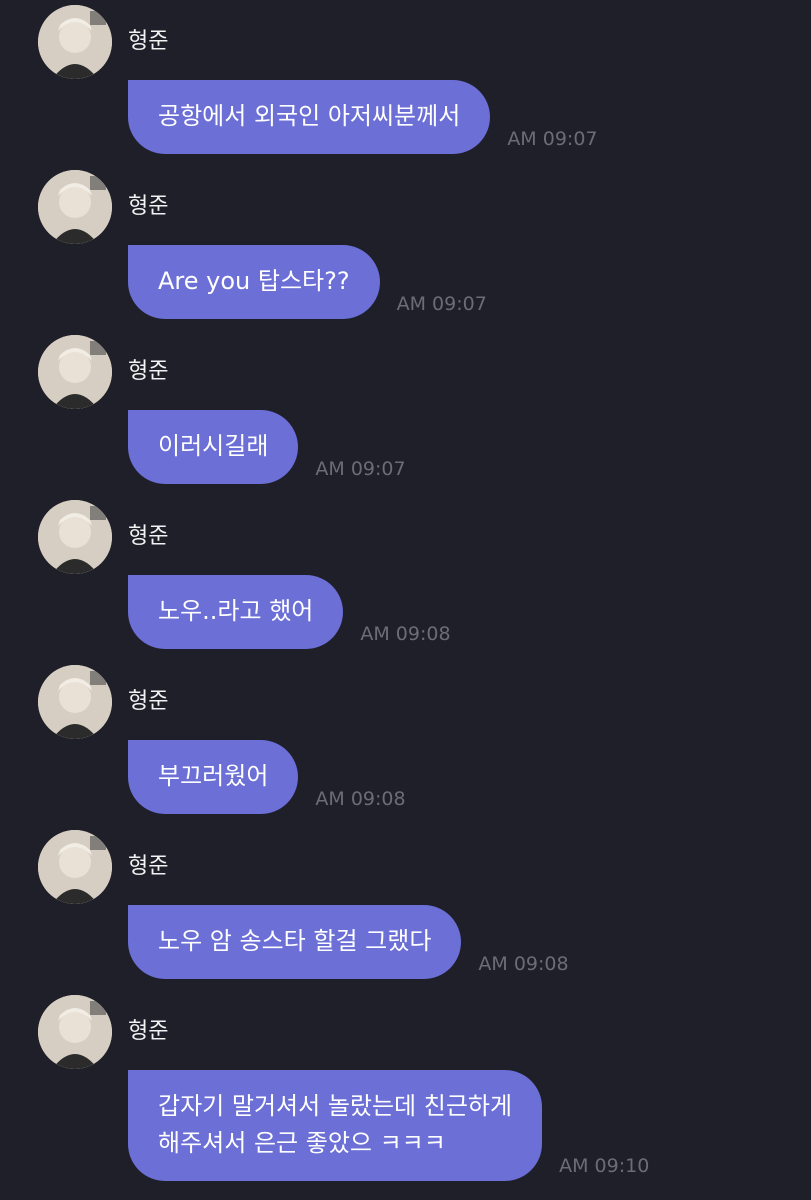  I want to click on message-row: 노우 암 송스타 할걸 그랬다 AM 09:08, so click(348, 942).